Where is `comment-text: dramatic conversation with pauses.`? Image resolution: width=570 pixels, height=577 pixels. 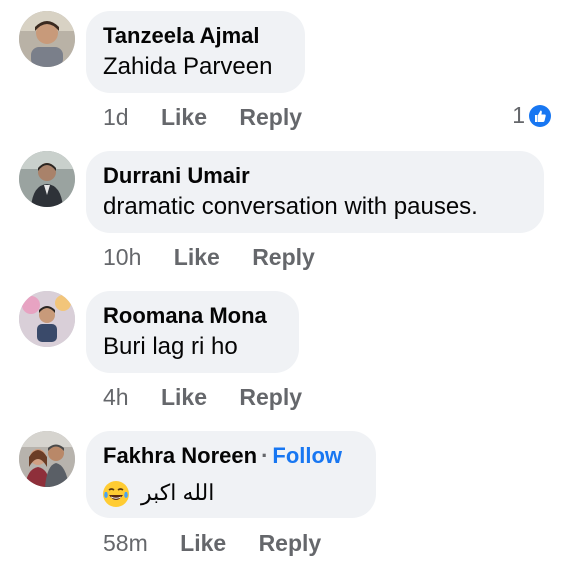
comment-text: dramatic conversation with pauses. is located at coordinates (290, 206).